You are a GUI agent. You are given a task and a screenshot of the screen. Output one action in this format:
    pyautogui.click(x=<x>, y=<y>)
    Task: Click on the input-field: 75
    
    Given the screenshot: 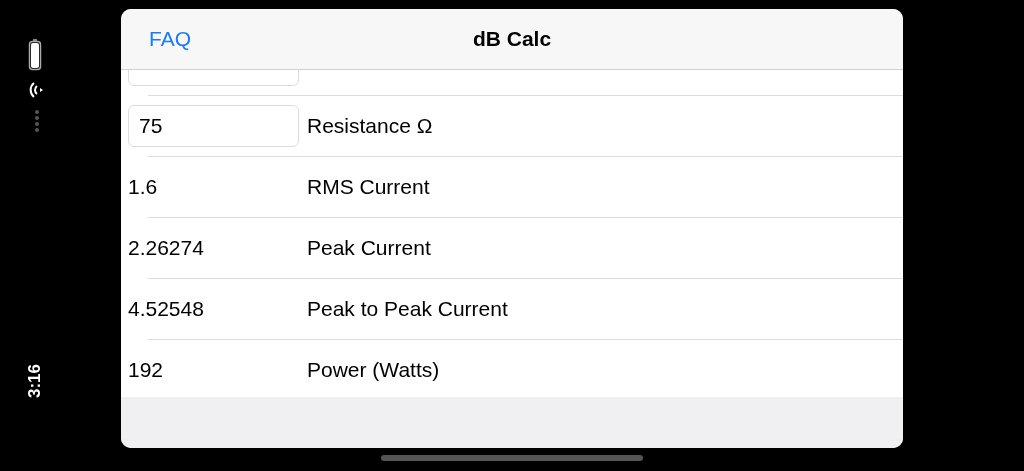 What is the action you would take?
    pyautogui.click(x=213, y=126)
    